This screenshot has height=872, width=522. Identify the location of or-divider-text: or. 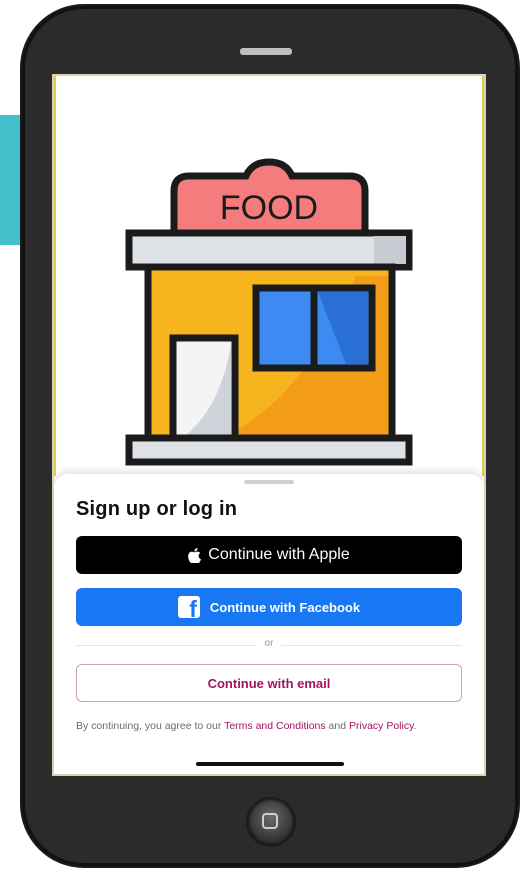
(269, 643).